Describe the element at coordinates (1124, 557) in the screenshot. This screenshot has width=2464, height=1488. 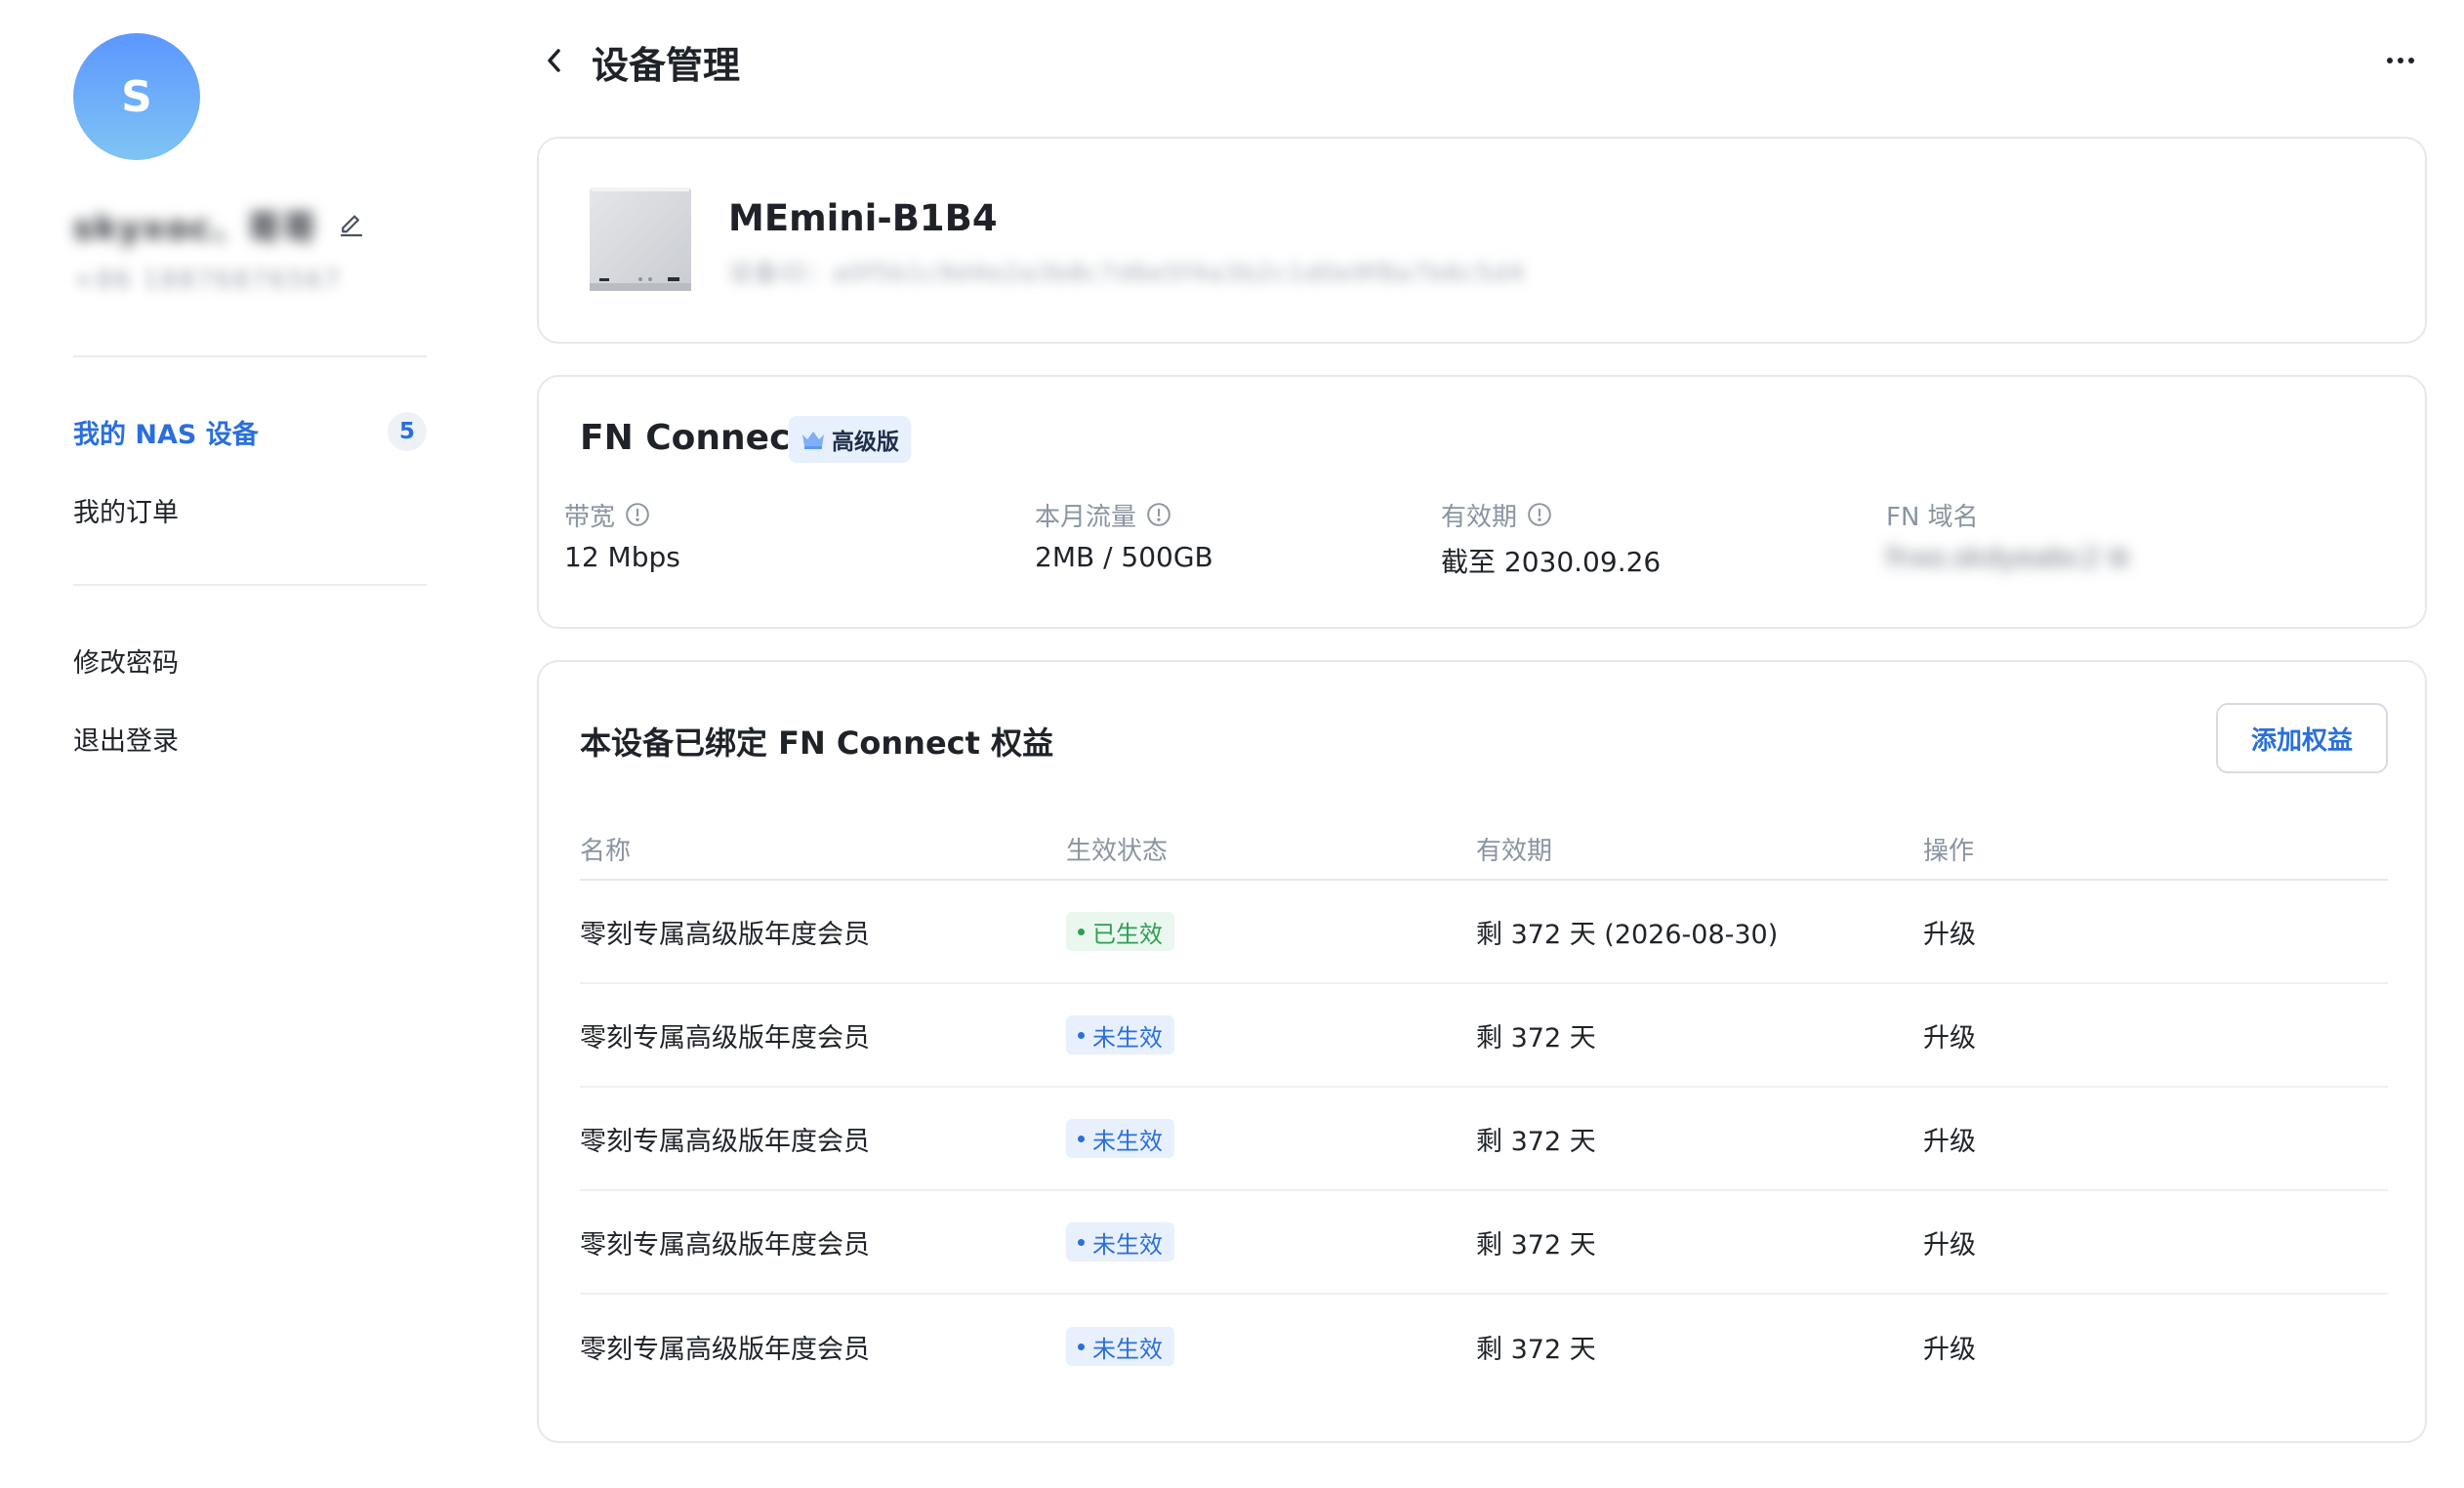
I see `stat-value: 2MB / 500GB` at that location.